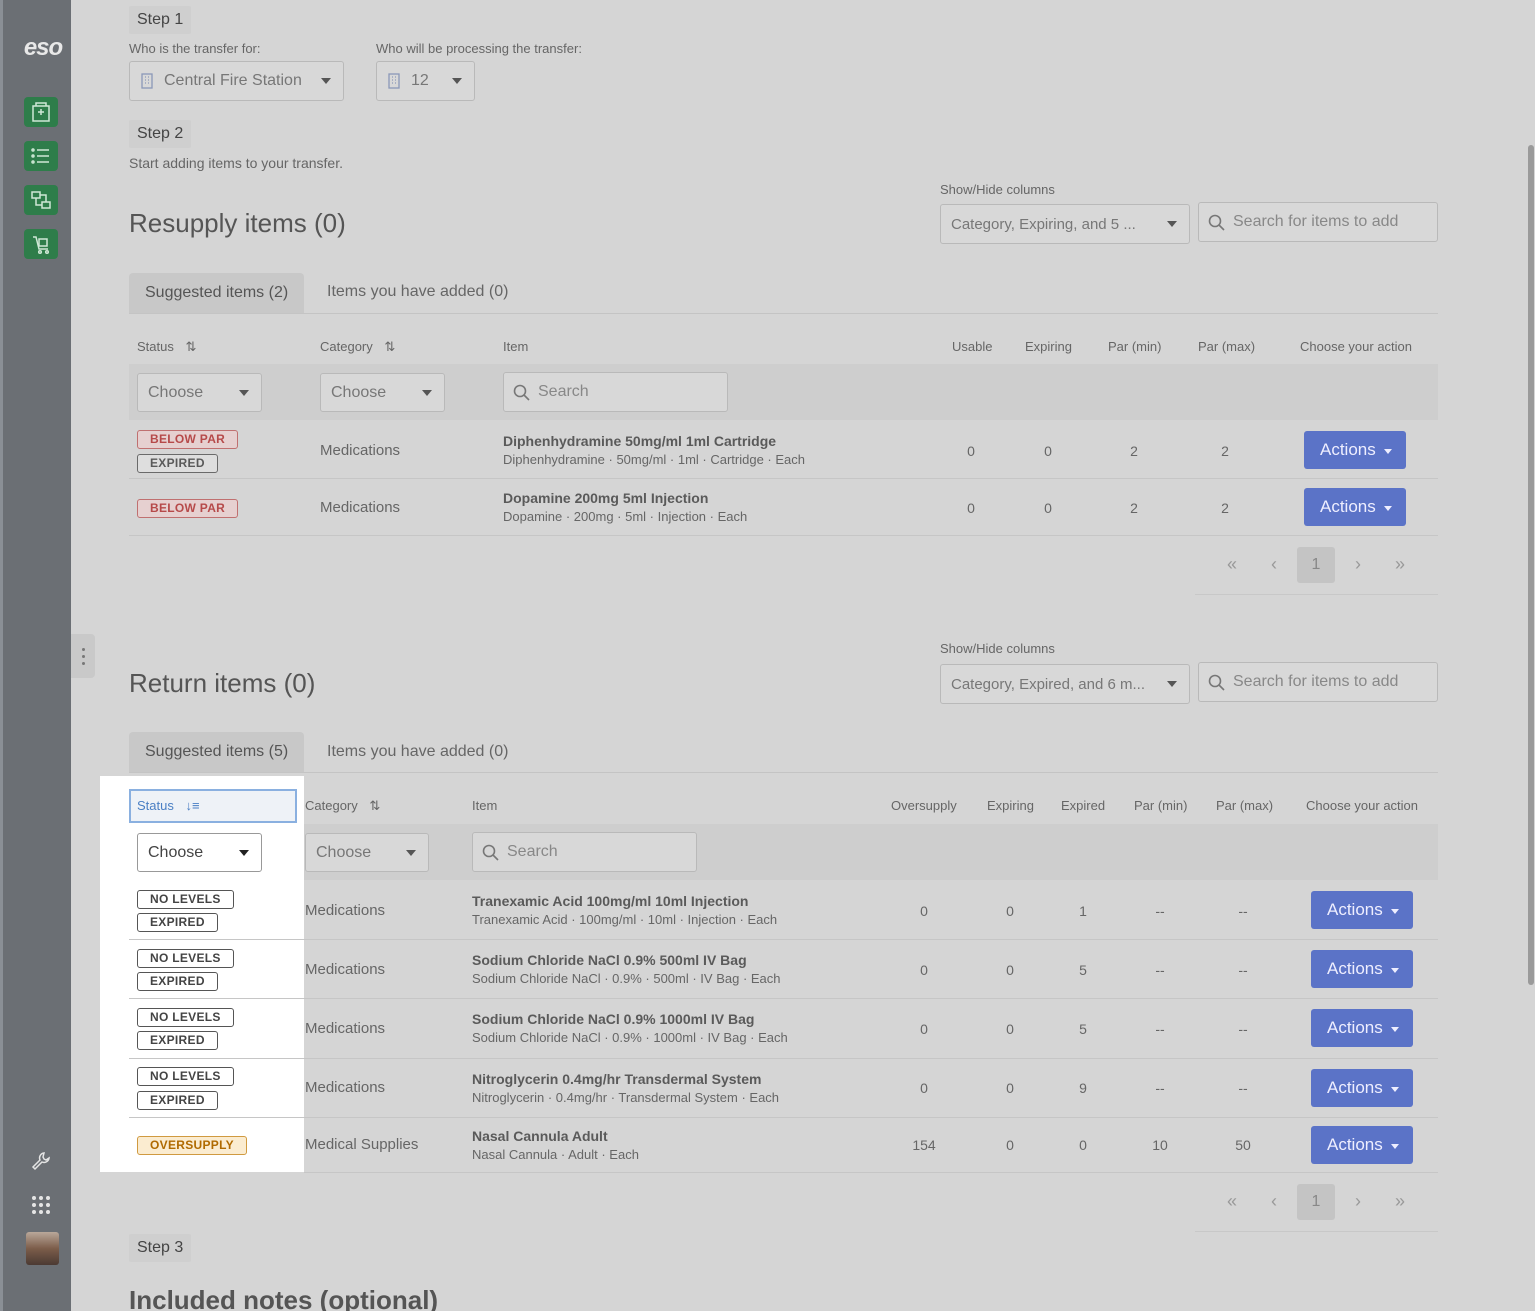 This screenshot has height=1311, width=1535. What do you see at coordinates (615, 392) in the screenshot?
I see `resupply-item-search: Search` at bounding box center [615, 392].